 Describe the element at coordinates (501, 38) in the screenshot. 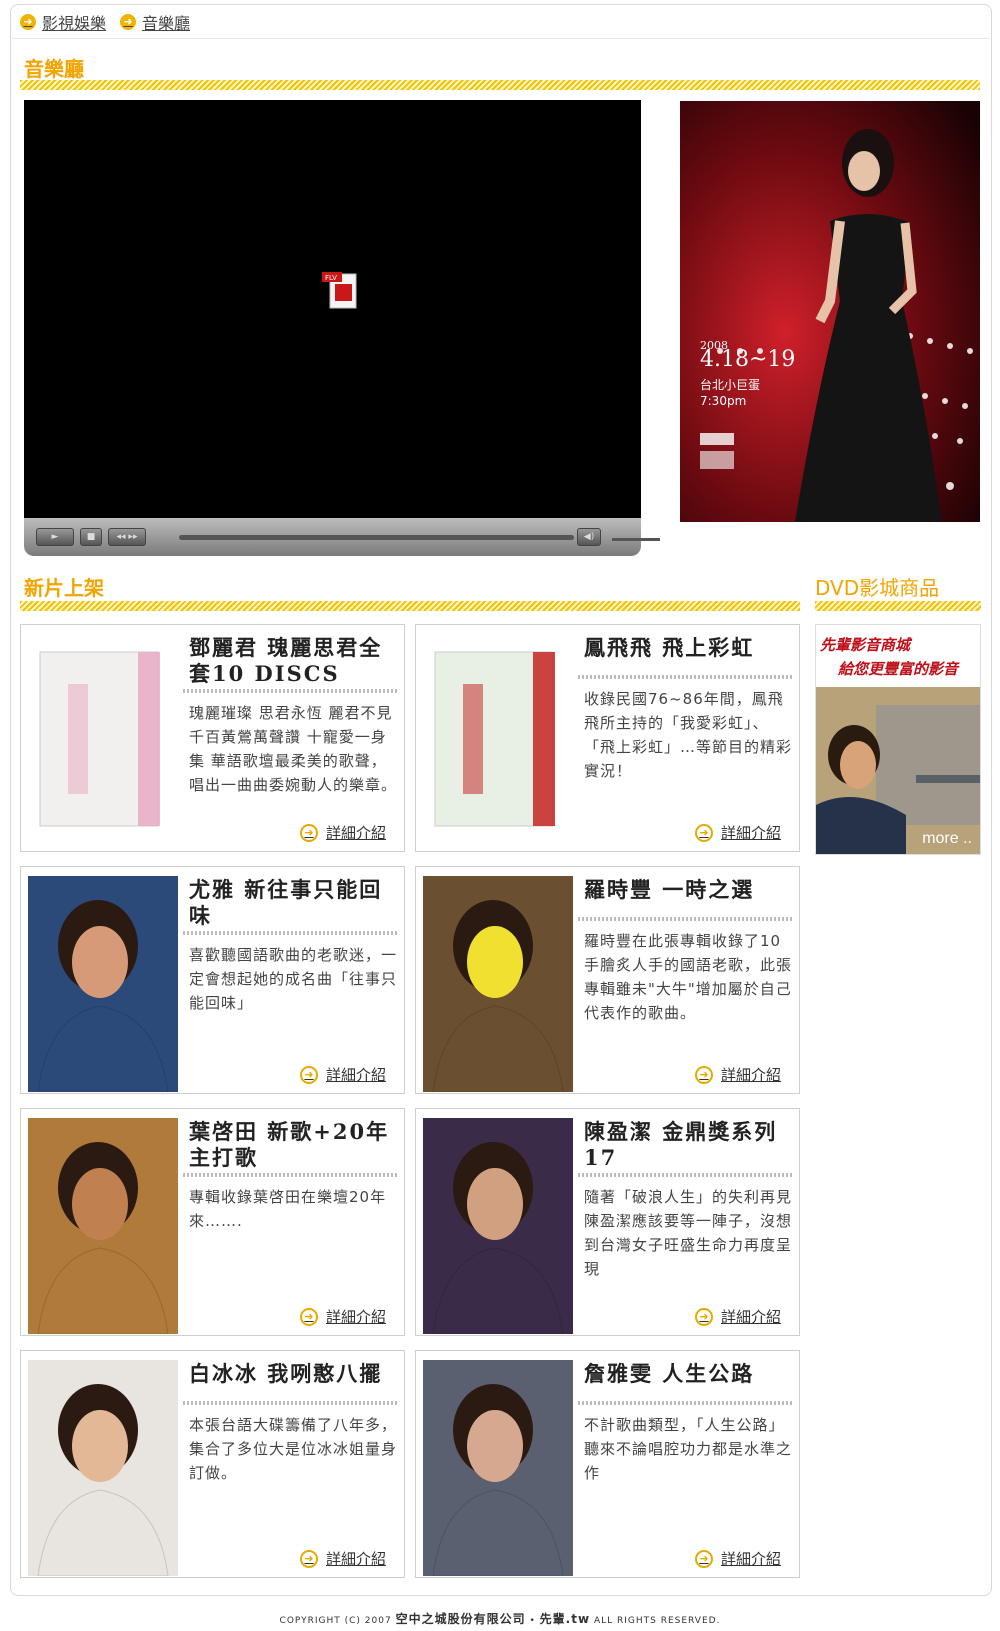

I see `divider` at that location.